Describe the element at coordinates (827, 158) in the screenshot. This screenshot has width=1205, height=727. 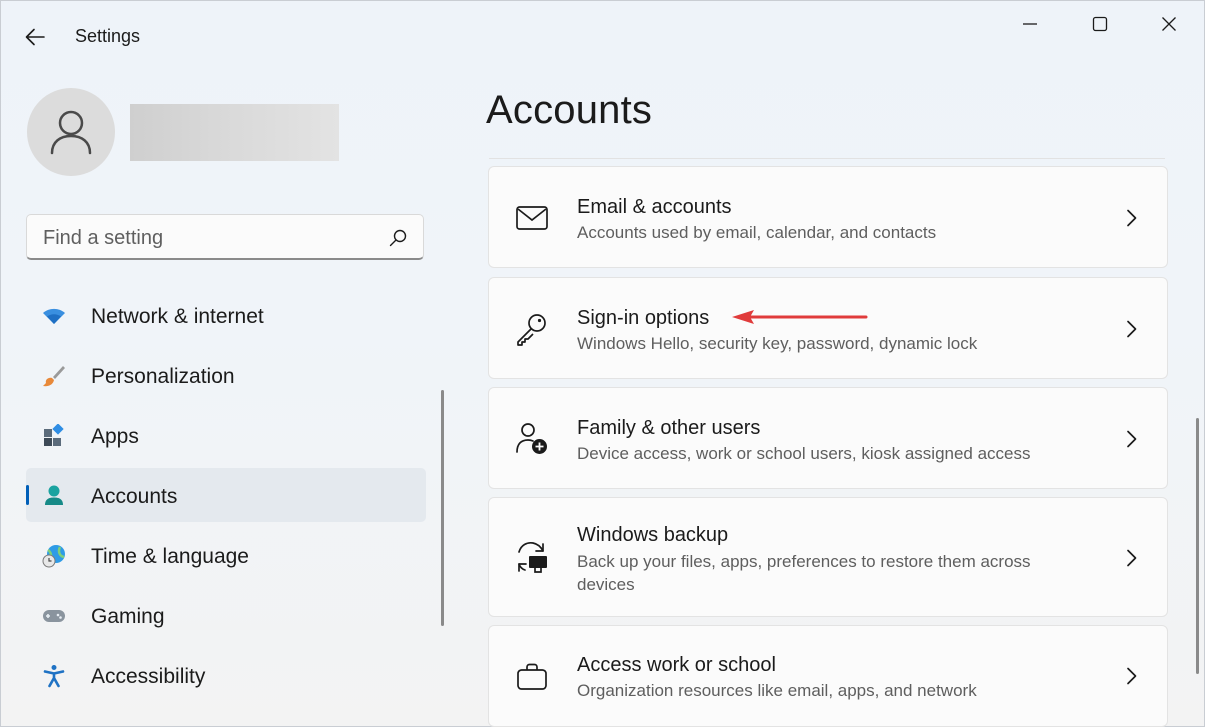
I see `divider` at that location.